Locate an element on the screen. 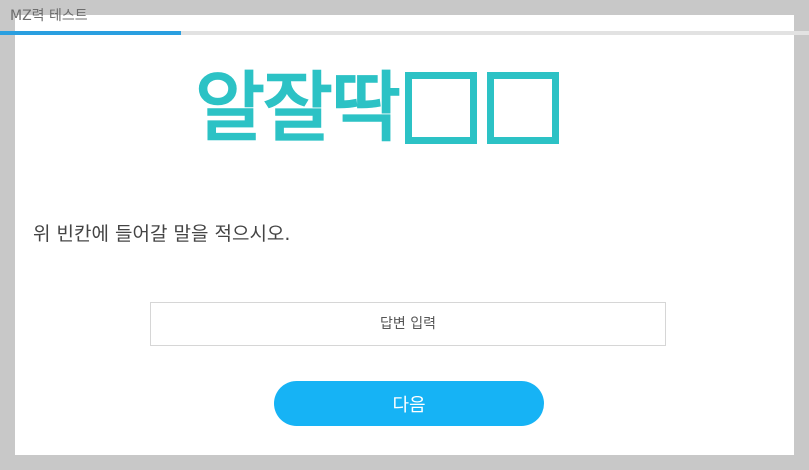 This screenshot has height=470, width=809. progress-fill is located at coordinates (91, 33).